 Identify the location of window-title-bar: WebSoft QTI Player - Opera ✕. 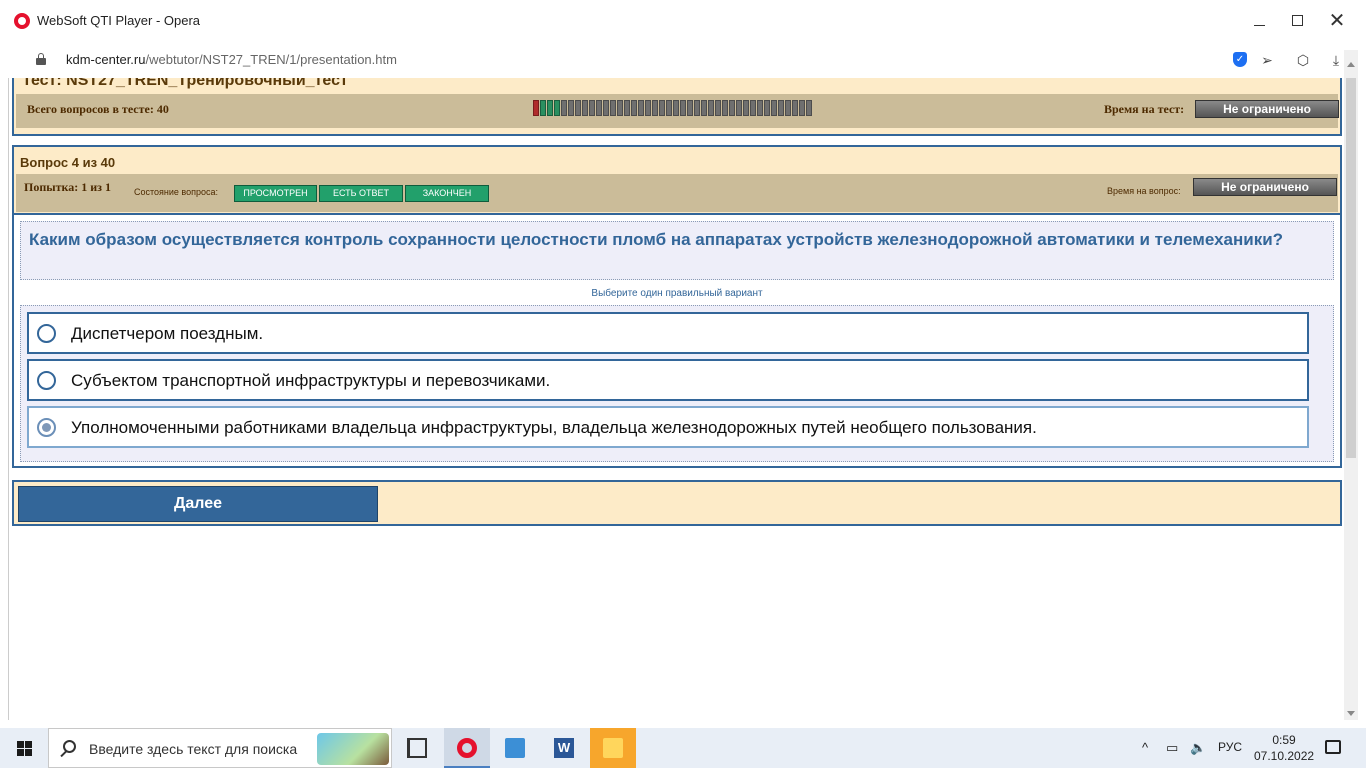
(683, 21).